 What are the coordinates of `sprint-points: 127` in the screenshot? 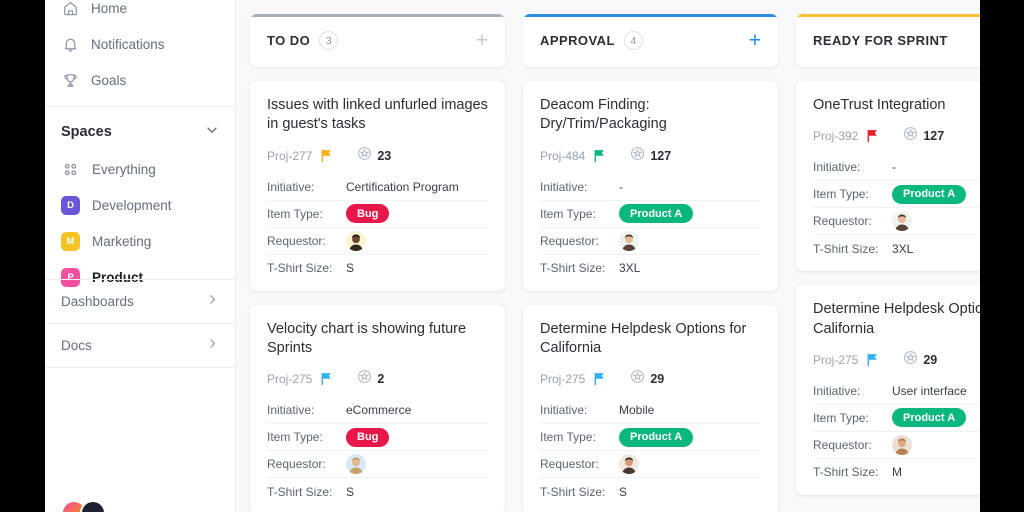 It's located at (650, 156).